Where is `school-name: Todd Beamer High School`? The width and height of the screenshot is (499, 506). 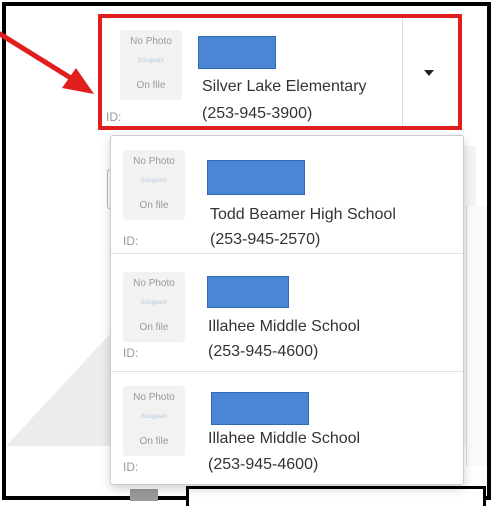
school-name: Todd Beamer High School is located at coordinates (303, 214).